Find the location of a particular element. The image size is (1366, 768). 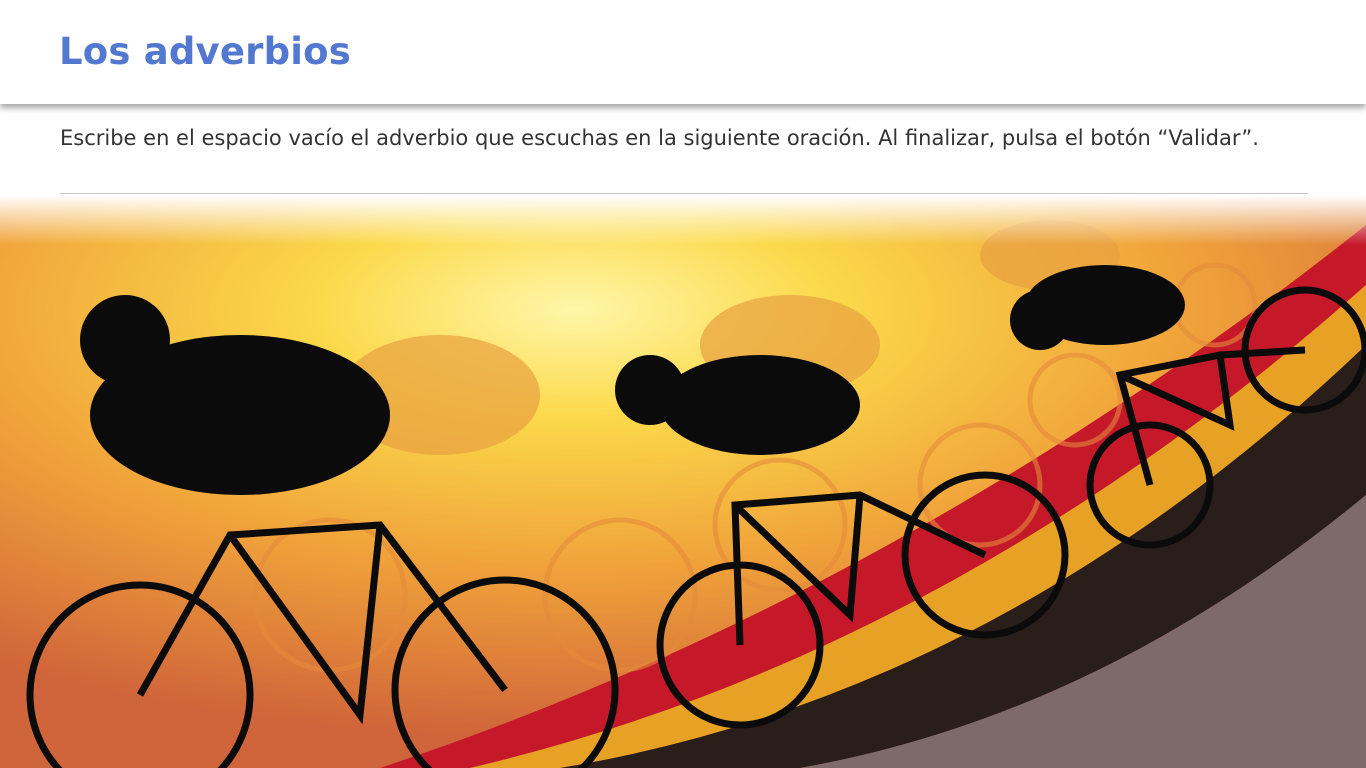

header: Los adverbios is located at coordinates (683, 52).